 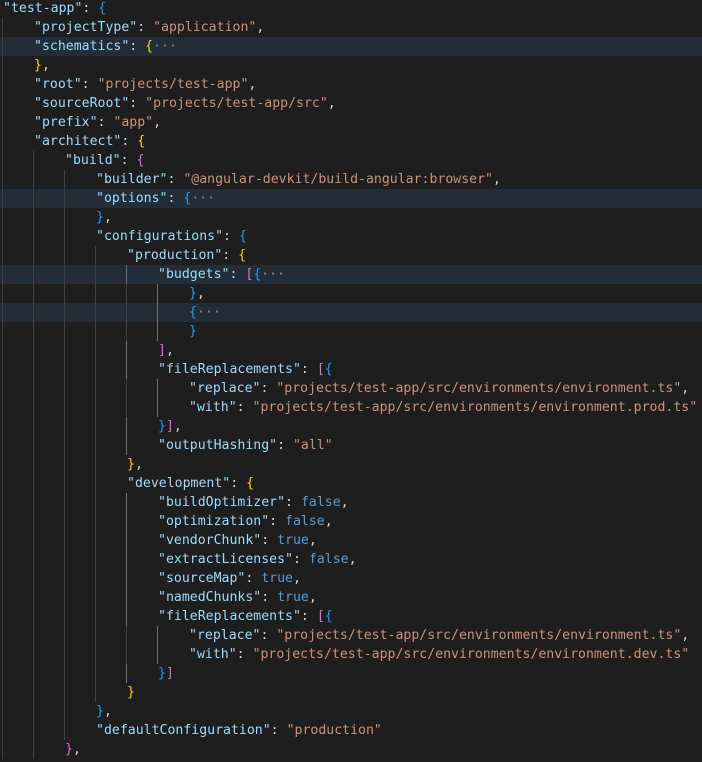 I want to click on code-line: "development": {, so click(x=351, y=483).